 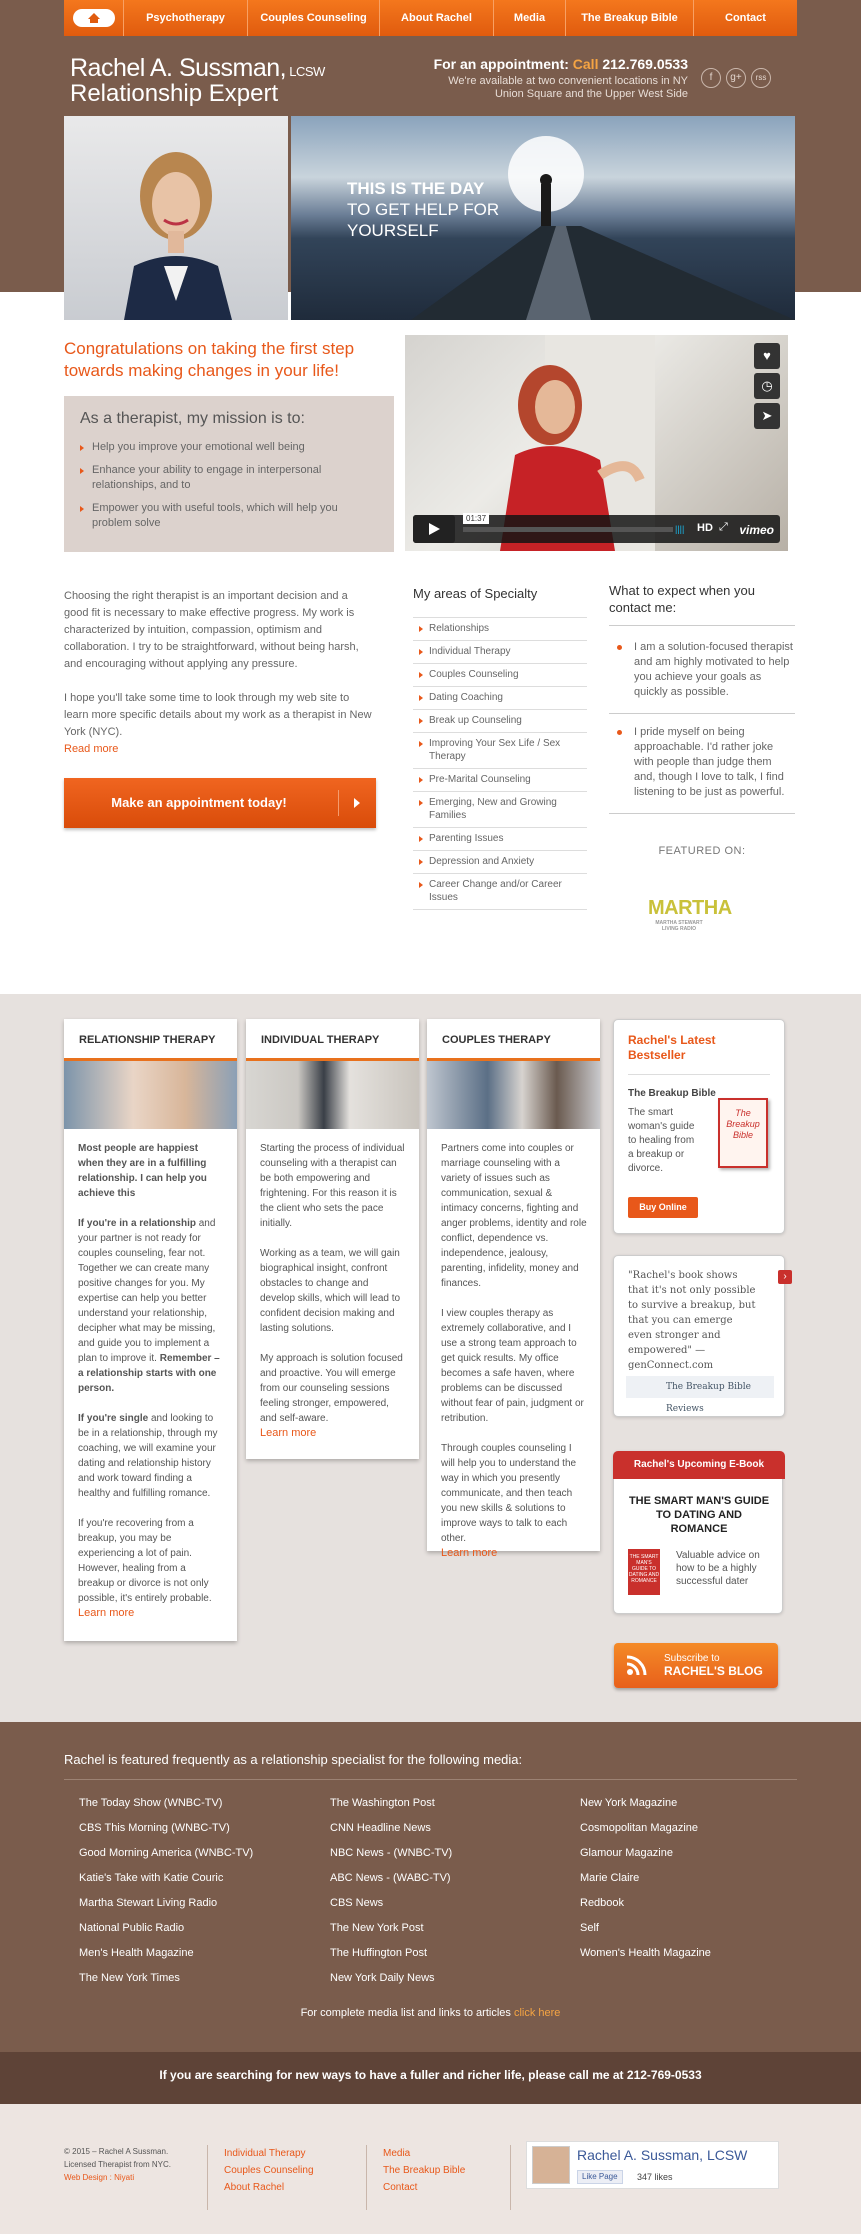 I want to click on specialty-item: Parenting Issues, so click(x=500, y=839).